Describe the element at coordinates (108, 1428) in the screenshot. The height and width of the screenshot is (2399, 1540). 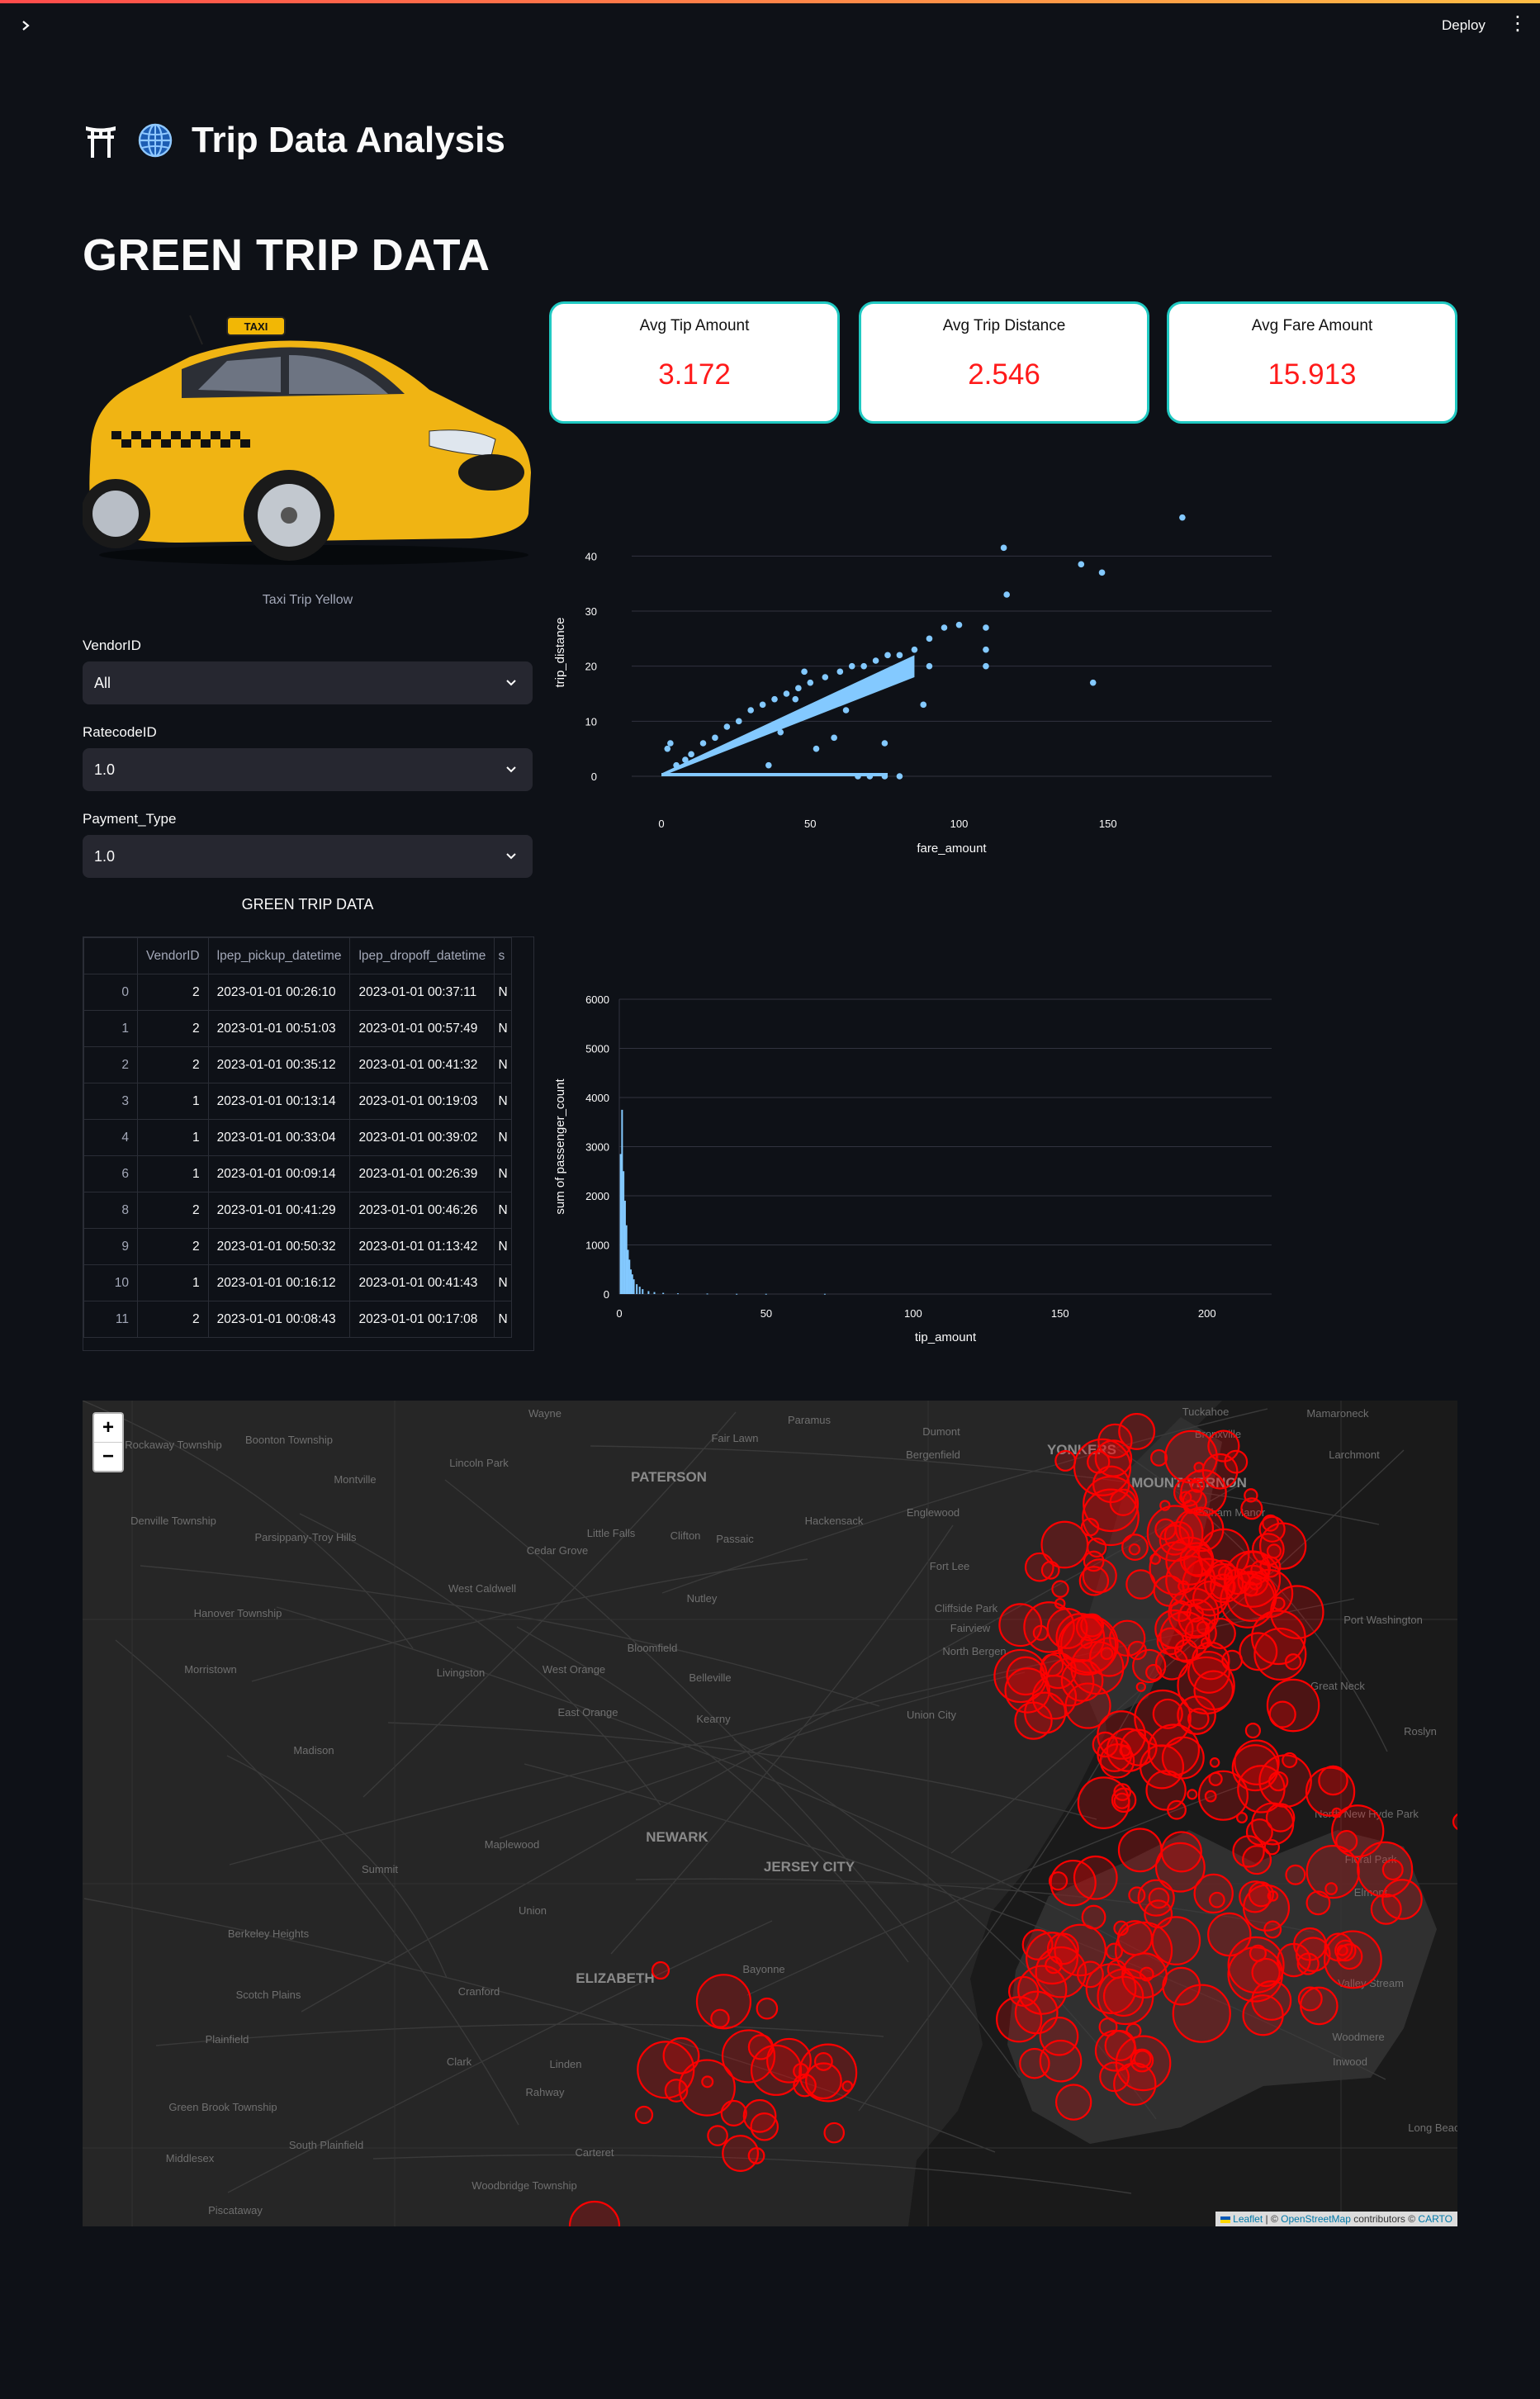
I see `zoom-in-button: +` at that location.